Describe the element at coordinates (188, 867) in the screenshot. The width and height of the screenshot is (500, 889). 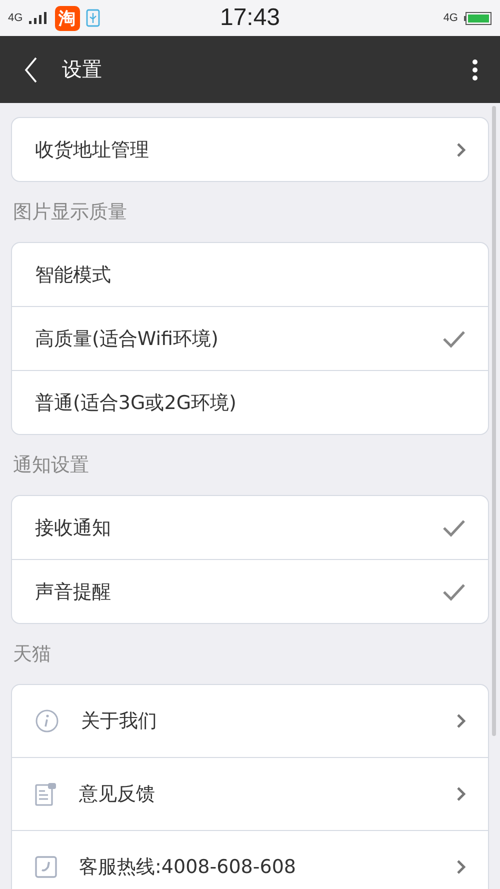
I see `row-label: 客服热线:4008-608-608` at that location.